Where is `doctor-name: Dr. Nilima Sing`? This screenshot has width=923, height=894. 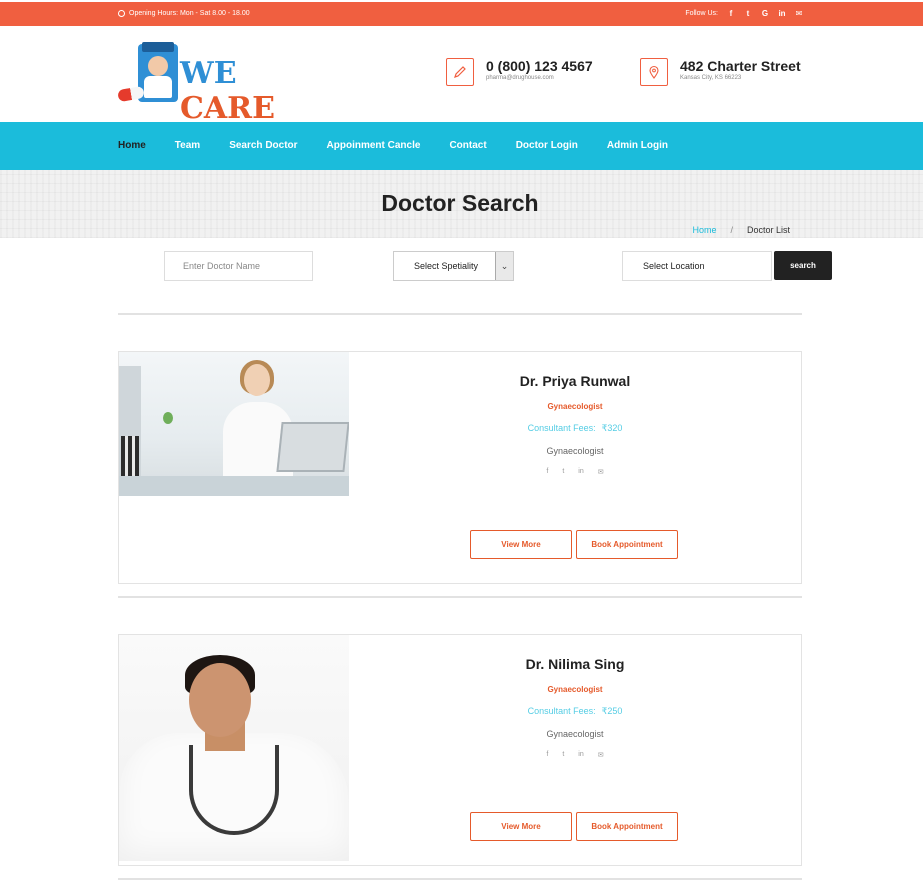
doctor-name: Dr. Nilima Sing is located at coordinates (575, 664).